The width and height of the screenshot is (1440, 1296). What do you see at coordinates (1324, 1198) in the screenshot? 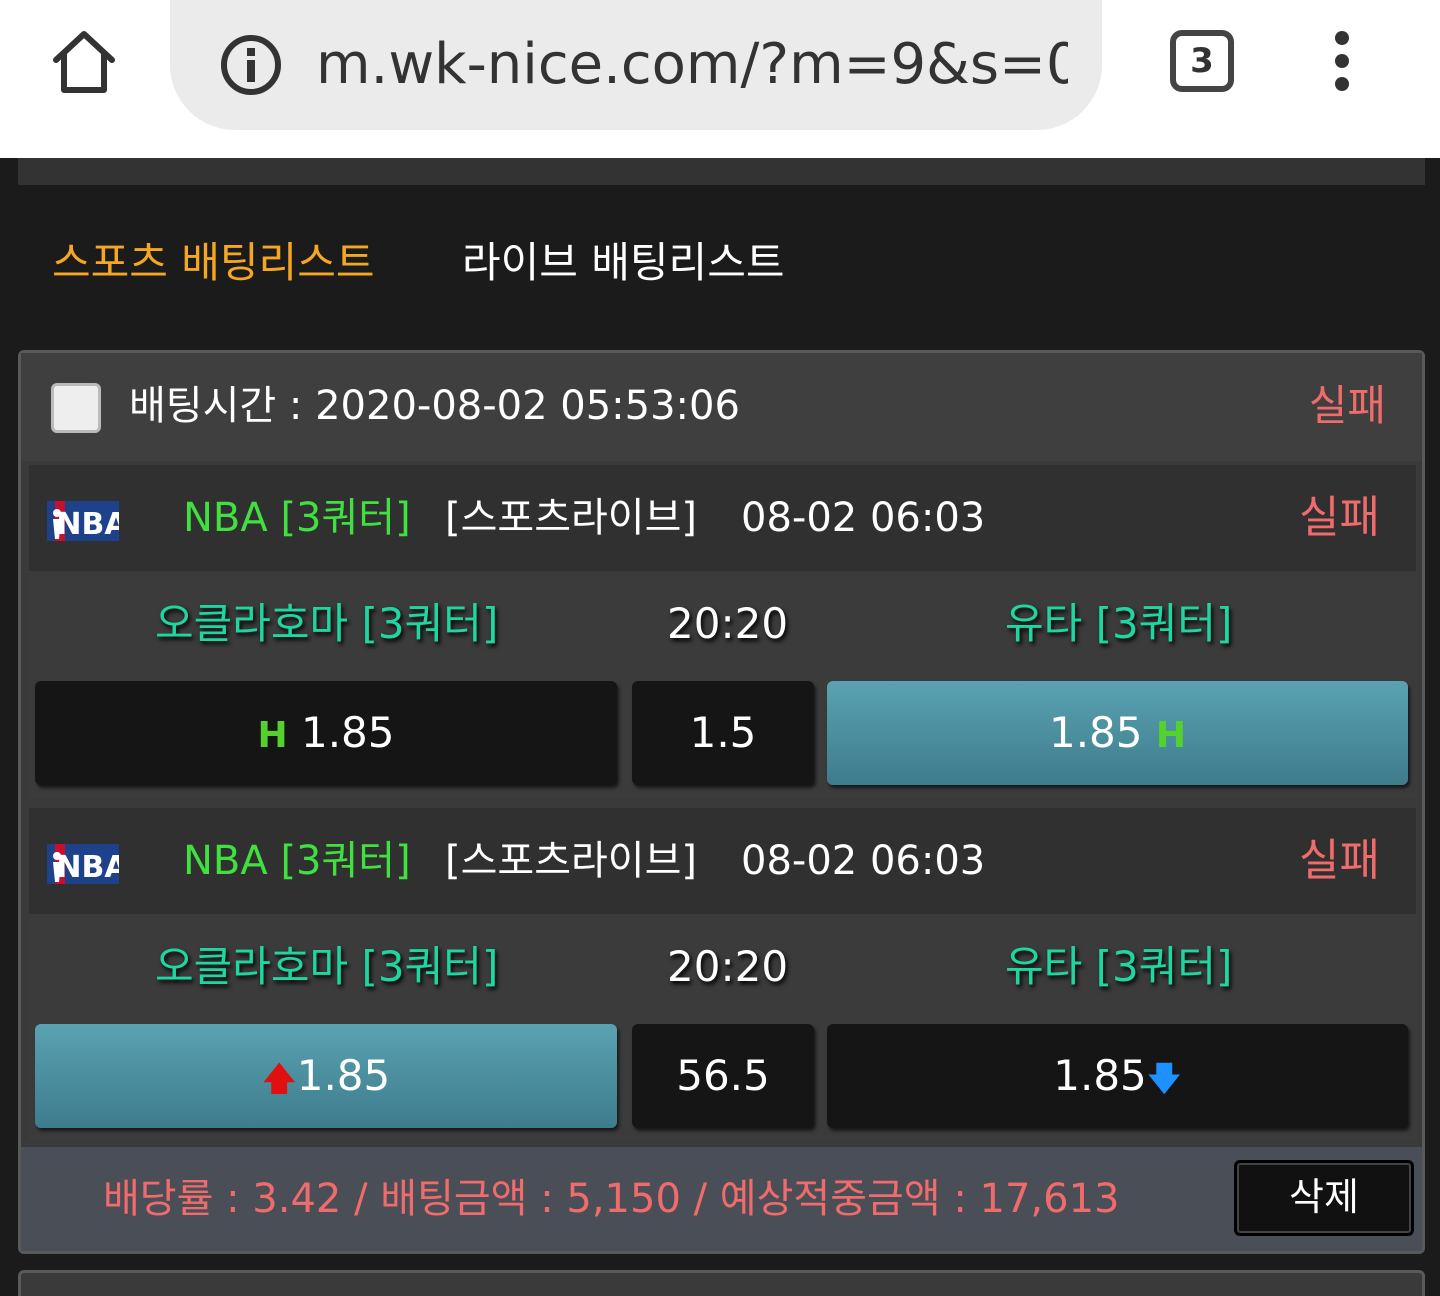
I see `delete-button: 삭제` at bounding box center [1324, 1198].